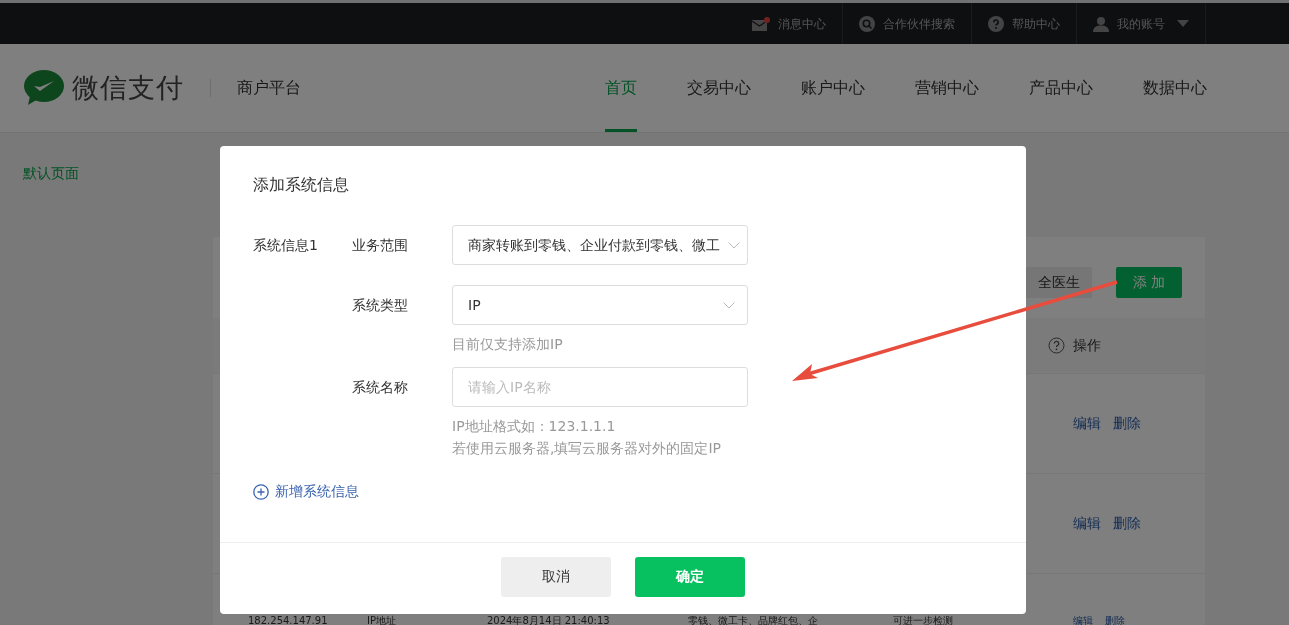 The height and width of the screenshot is (625, 1289). I want to click on hint-text: 目前仅支持添加IP, so click(508, 344).